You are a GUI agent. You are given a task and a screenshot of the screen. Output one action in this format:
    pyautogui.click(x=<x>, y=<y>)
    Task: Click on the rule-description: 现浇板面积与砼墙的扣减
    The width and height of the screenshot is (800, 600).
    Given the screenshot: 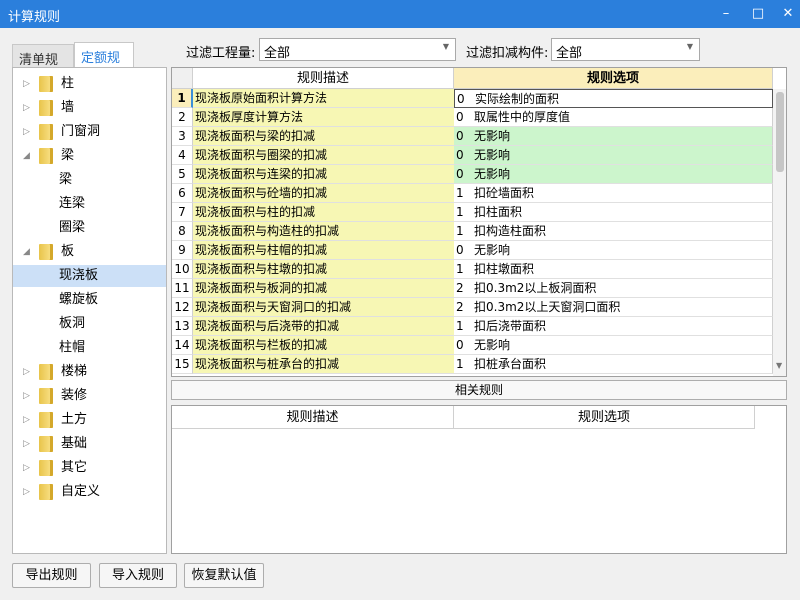 What is the action you would take?
    pyautogui.click(x=323, y=193)
    